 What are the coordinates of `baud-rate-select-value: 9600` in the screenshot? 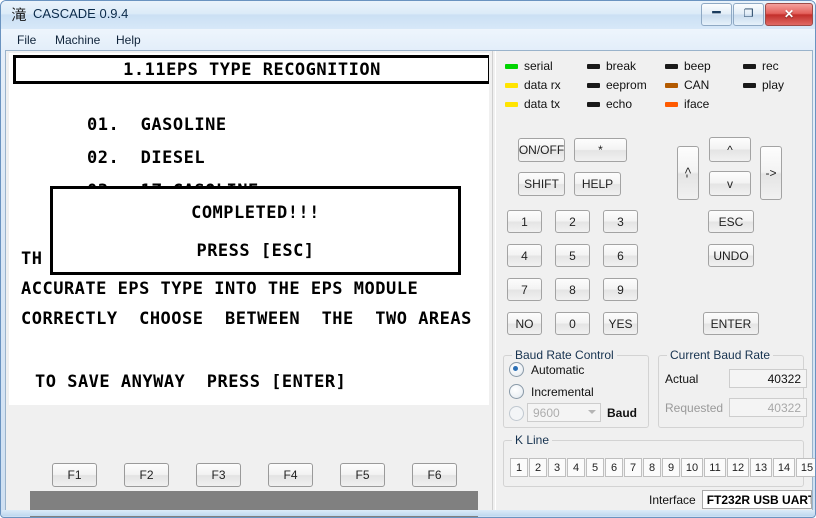 It's located at (546, 413).